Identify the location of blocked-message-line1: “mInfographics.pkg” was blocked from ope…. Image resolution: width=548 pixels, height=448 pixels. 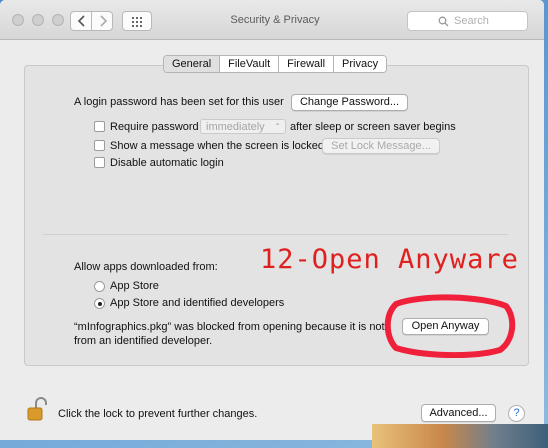
(229, 327).